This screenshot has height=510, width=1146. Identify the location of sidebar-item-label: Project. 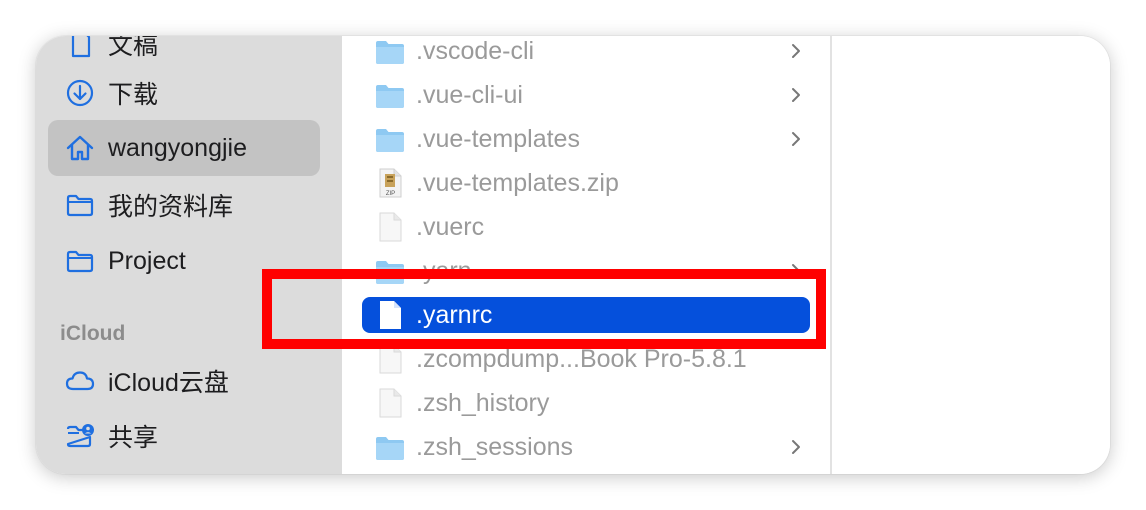
(147, 260).